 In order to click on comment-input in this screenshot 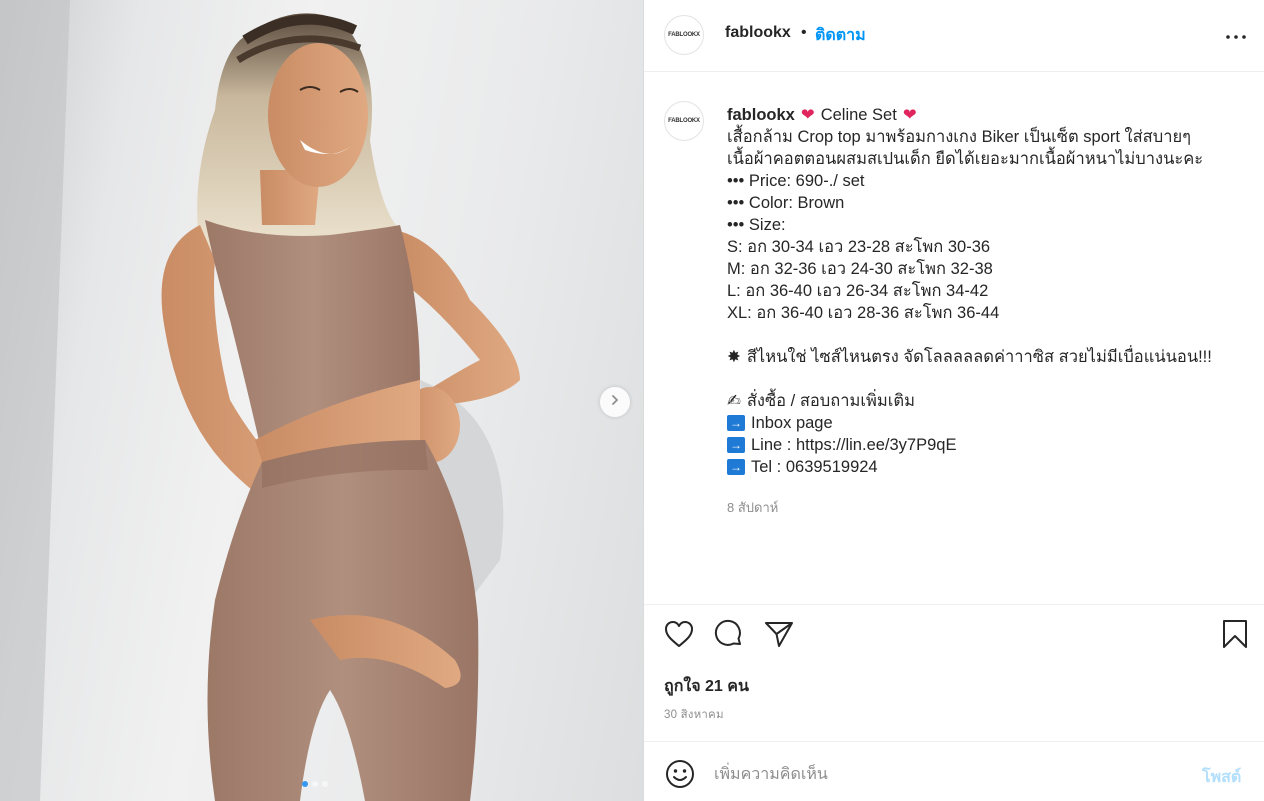, I will do `click(939, 775)`.